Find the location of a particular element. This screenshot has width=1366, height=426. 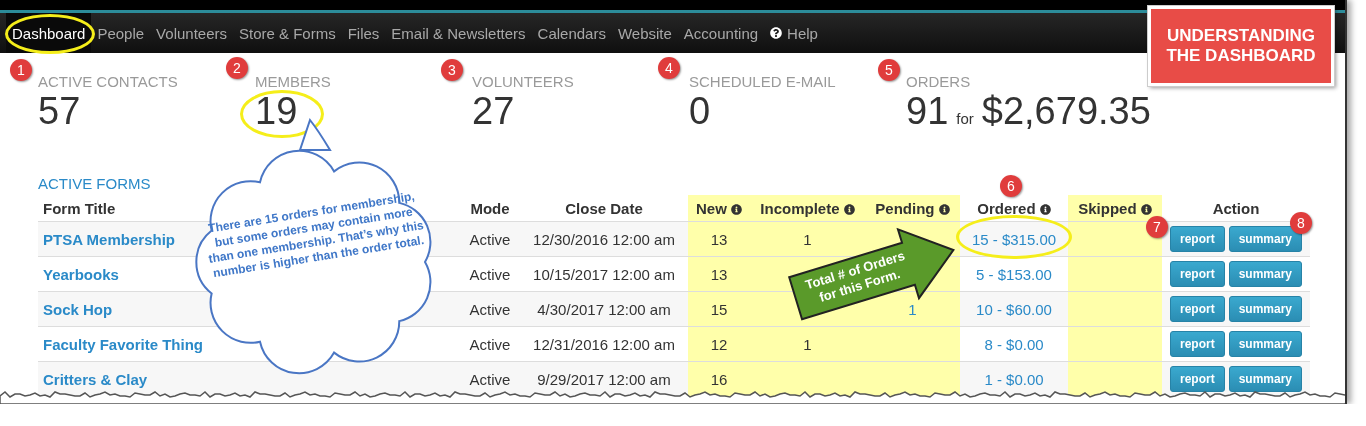

step-marker: 6 is located at coordinates (1011, 186).